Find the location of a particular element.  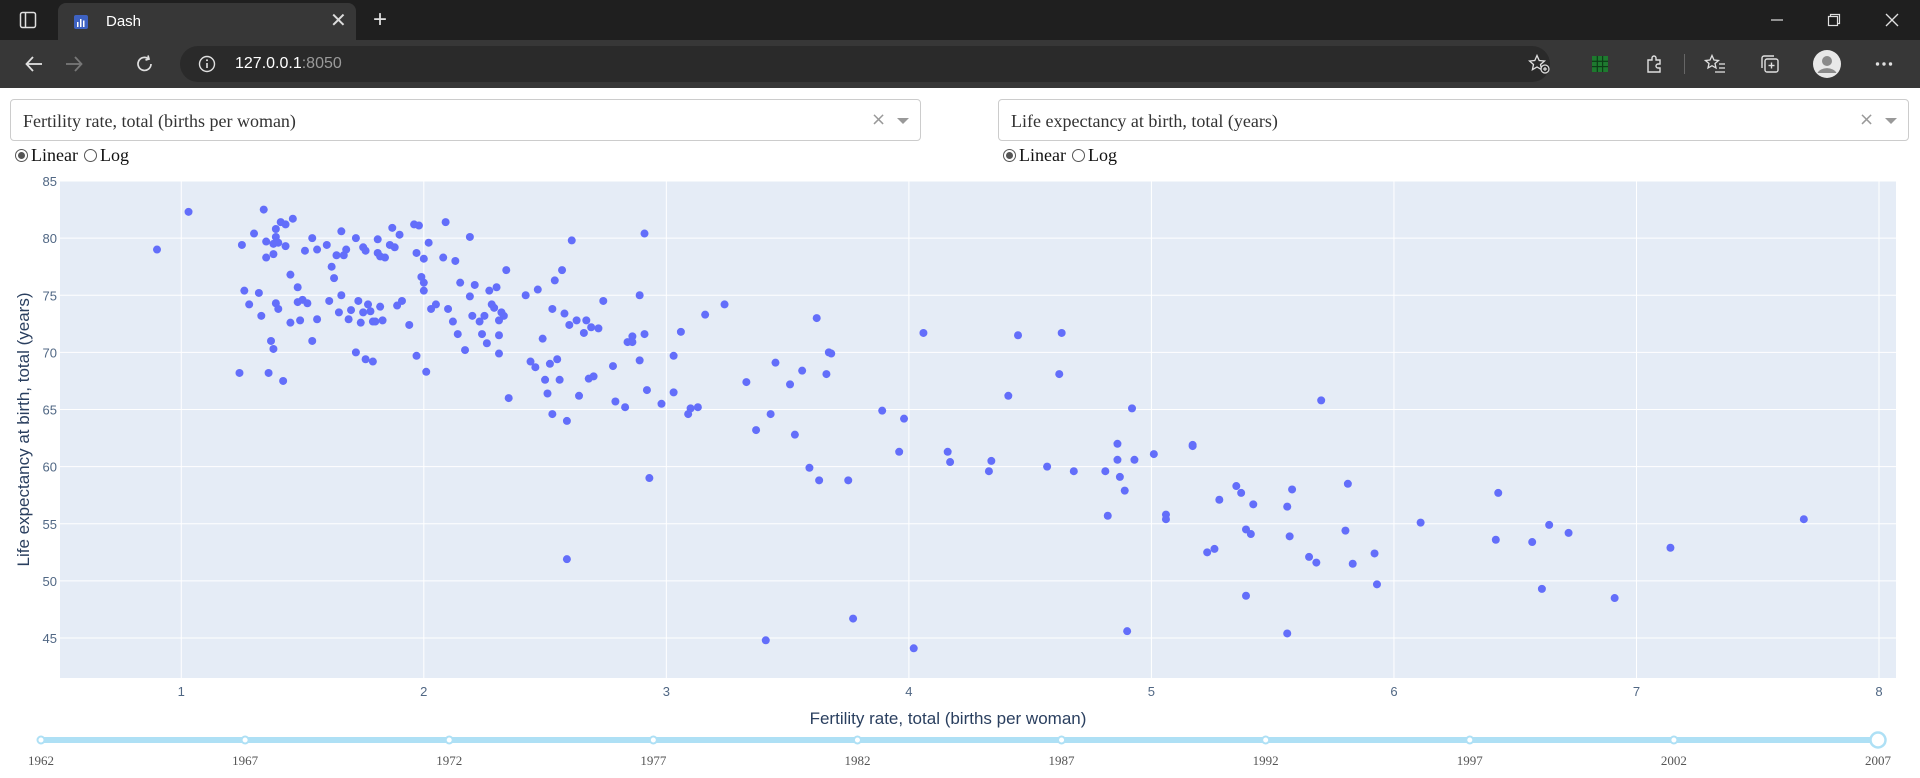

slider-mark-label: 2002 is located at coordinates (1674, 760).